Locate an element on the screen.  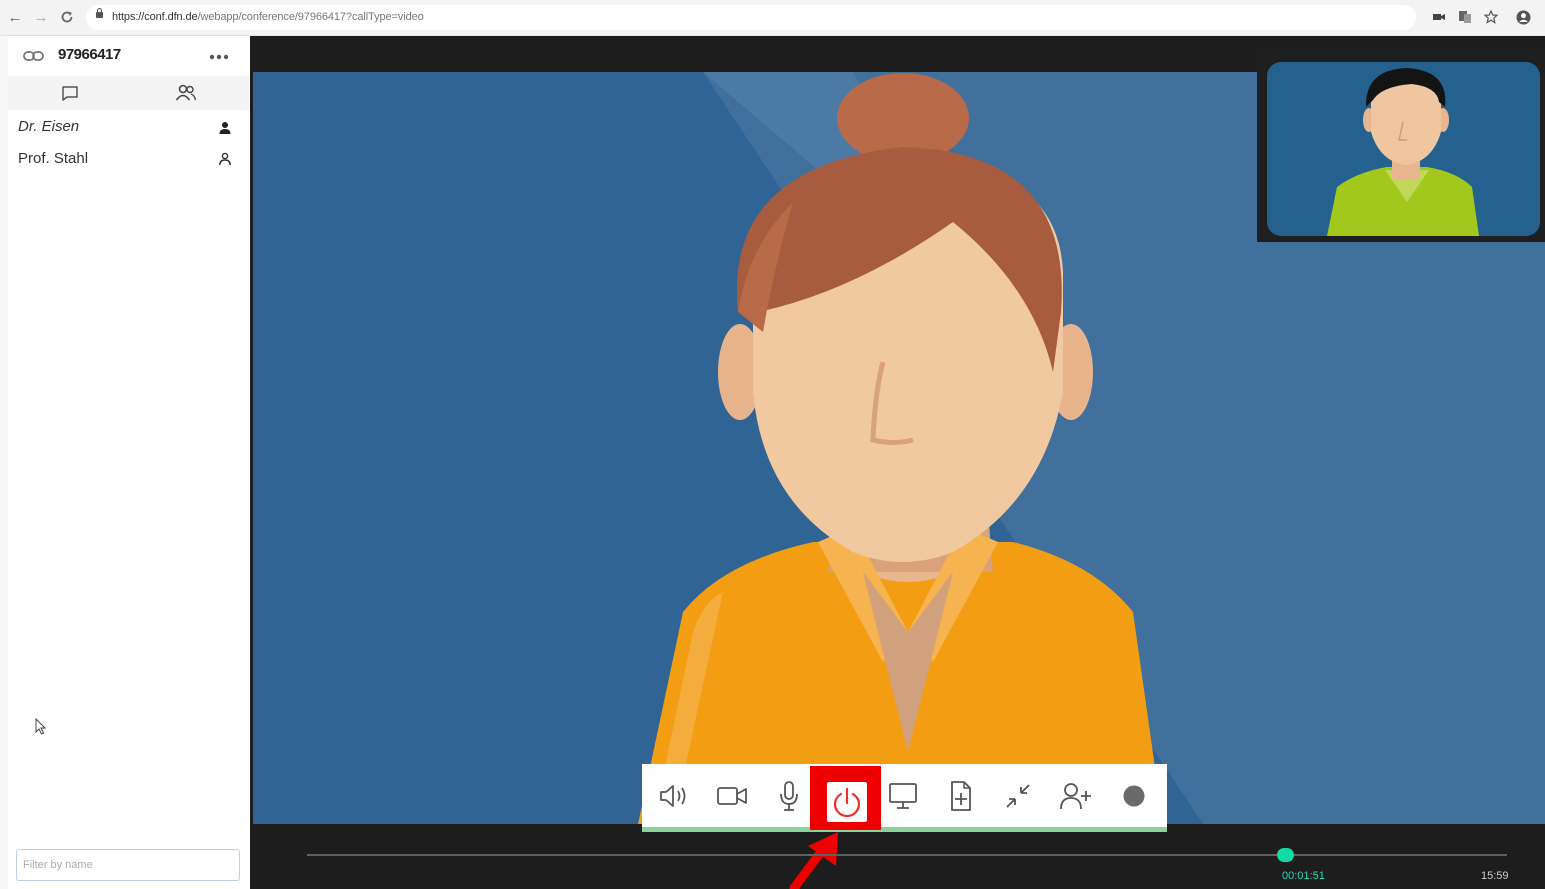
self-view is located at coordinates (1401, 145).